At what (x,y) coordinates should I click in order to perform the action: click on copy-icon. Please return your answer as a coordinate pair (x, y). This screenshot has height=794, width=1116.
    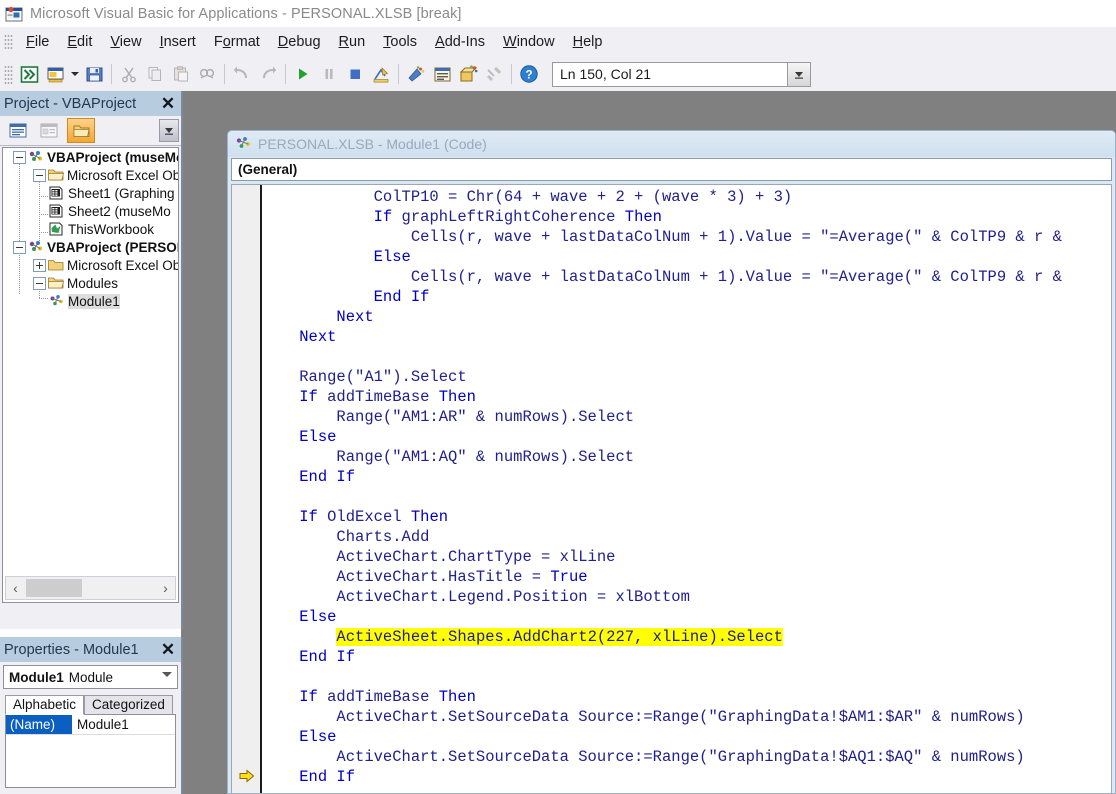
    Looking at the image, I should click on (155, 74).